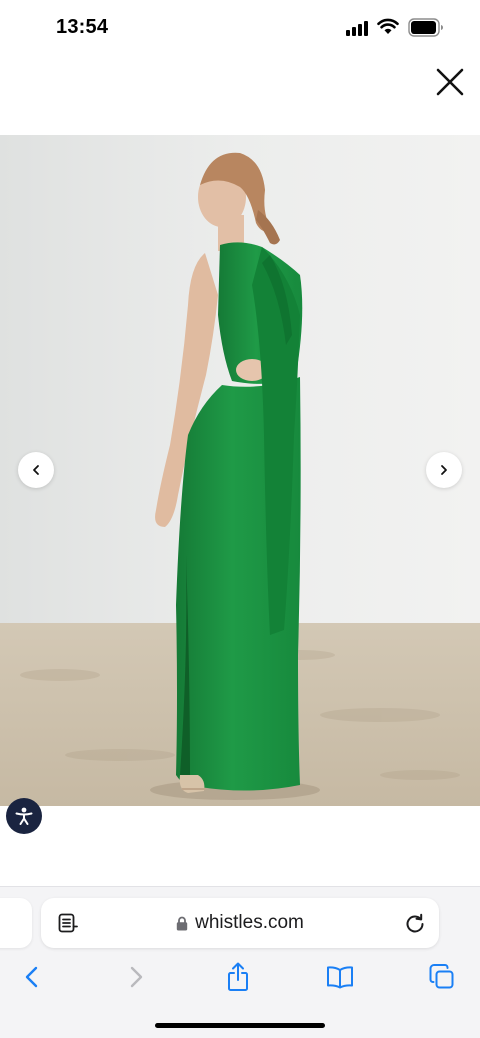 The width and height of the screenshot is (480, 1038). I want to click on accessibility-button, so click(24, 816).